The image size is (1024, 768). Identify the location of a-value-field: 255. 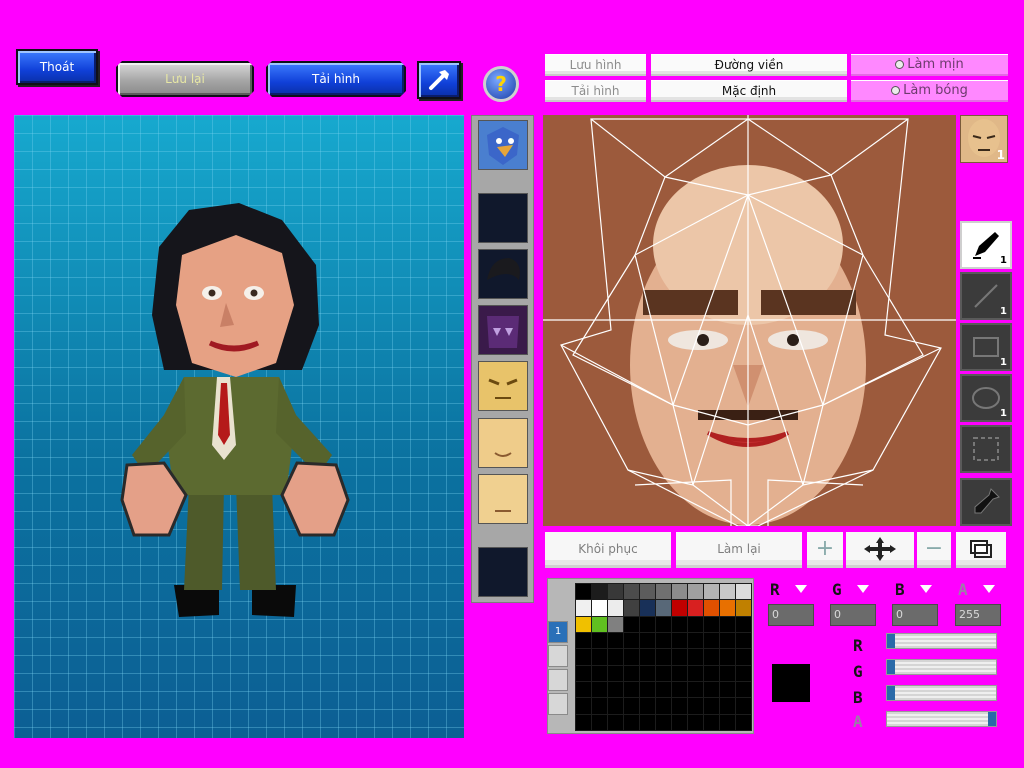
(978, 615).